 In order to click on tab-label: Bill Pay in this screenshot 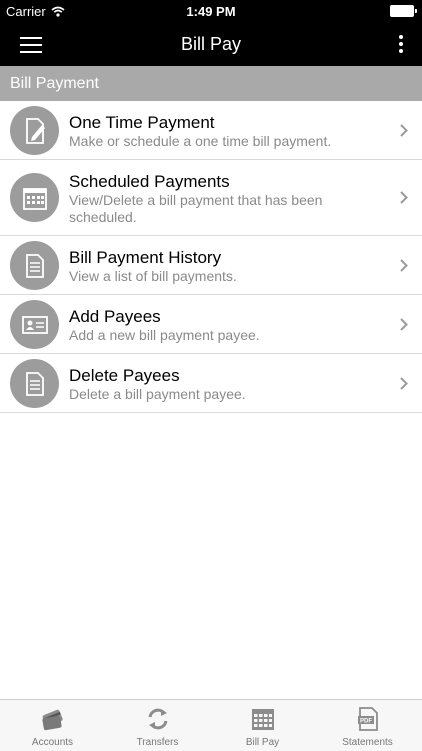, I will do `click(262, 742)`.